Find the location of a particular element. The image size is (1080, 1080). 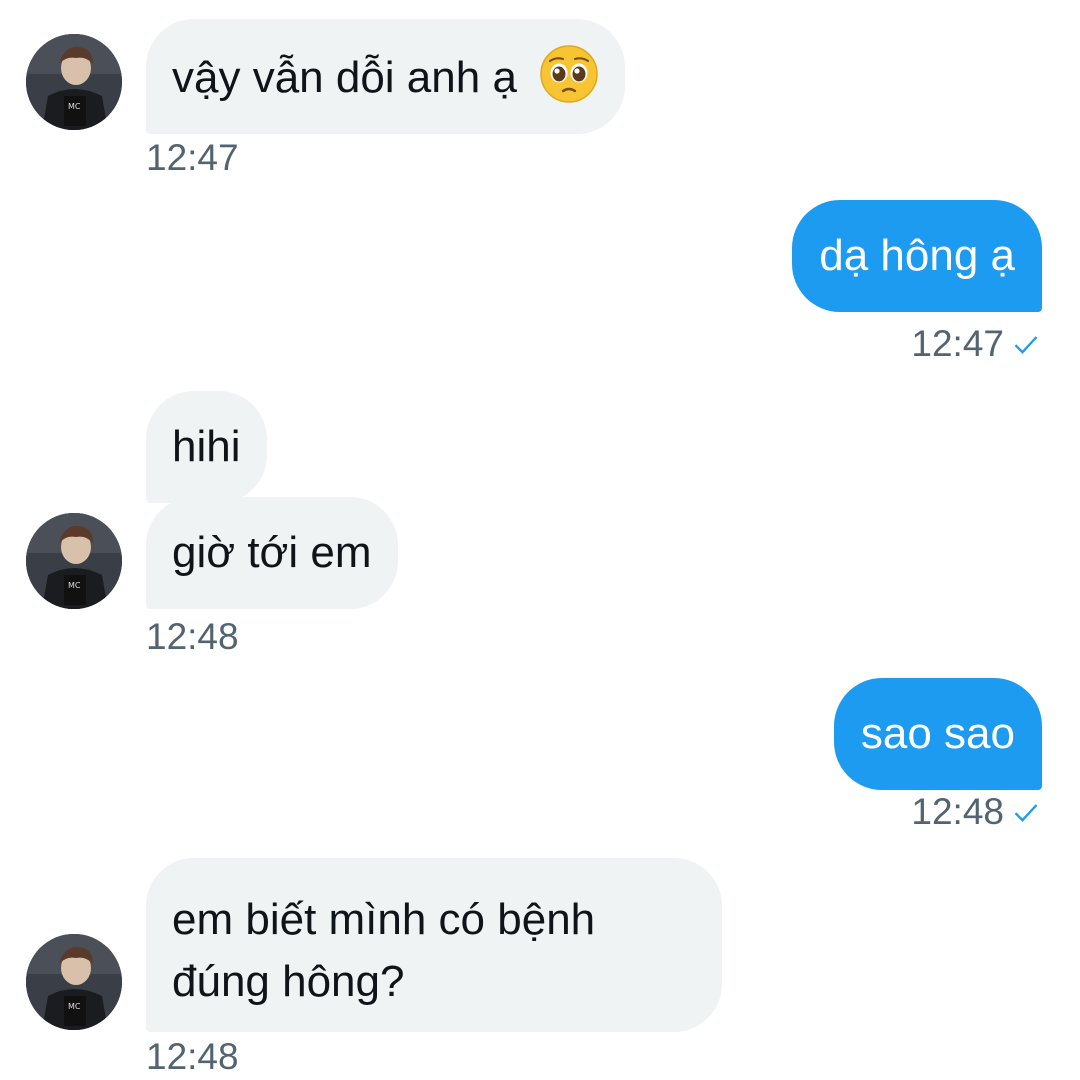

message-text: sao sao is located at coordinates (937, 733).